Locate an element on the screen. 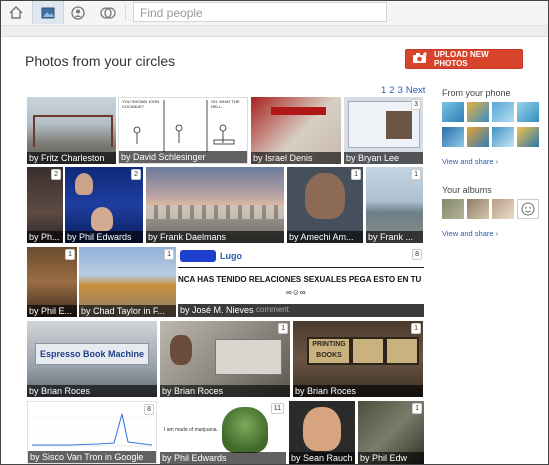 This screenshot has height=465, width=549. photos-icon is located at coordinates (48, 12).